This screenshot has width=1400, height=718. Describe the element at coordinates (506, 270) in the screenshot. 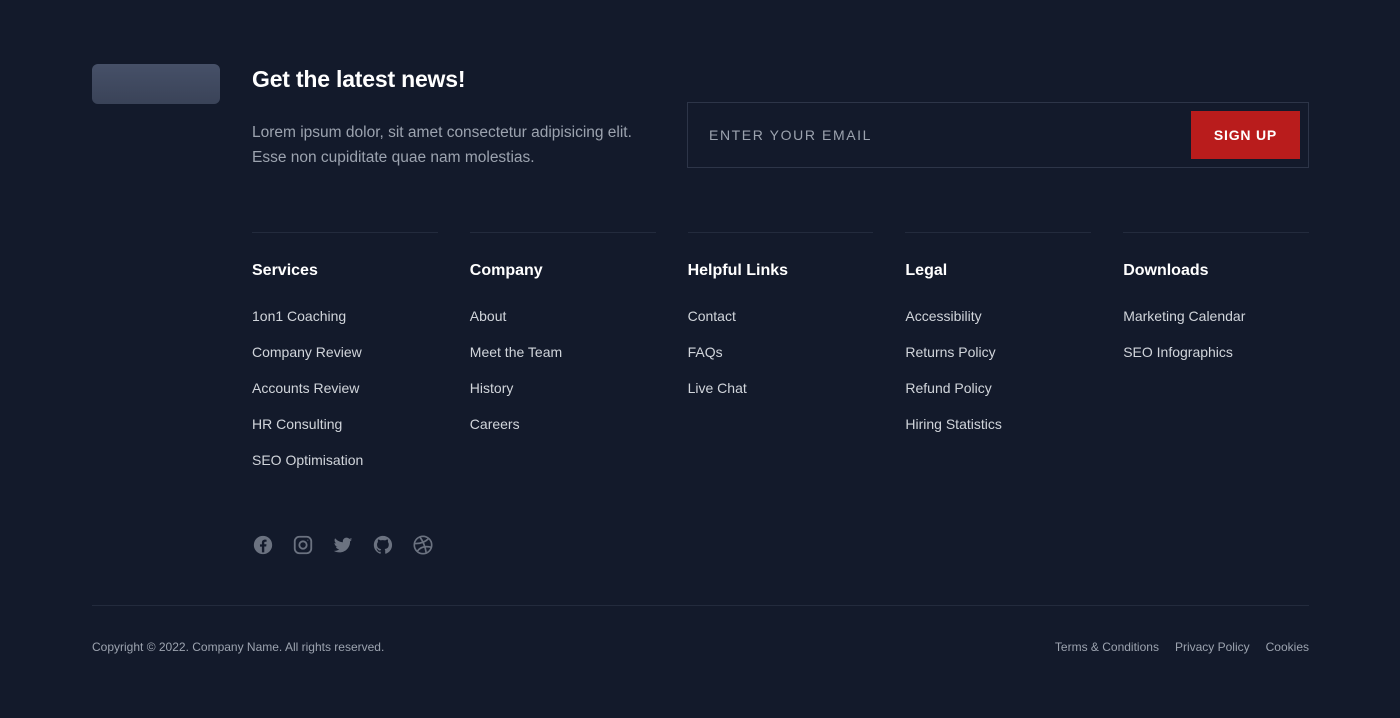

I see `column-title: Company` at that location.